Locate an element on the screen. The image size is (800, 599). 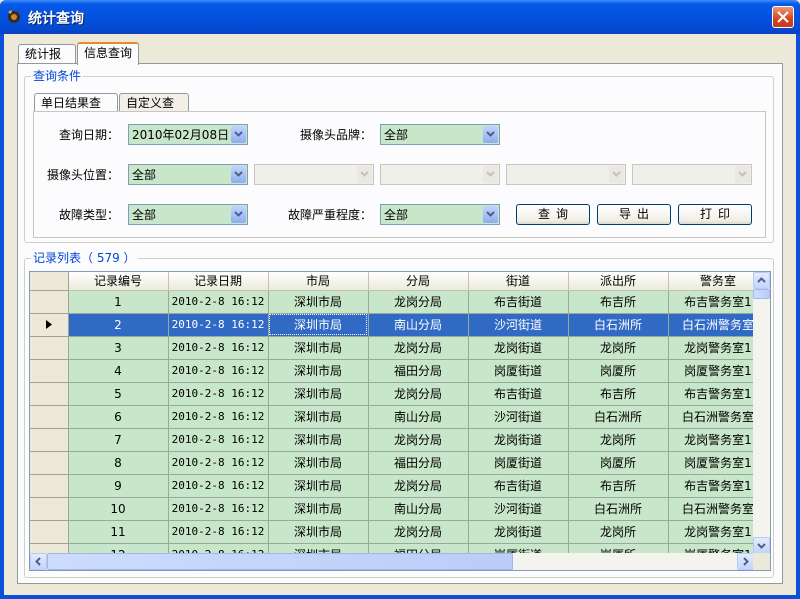
table-cell: 5 is located at coordinates (118, 394).